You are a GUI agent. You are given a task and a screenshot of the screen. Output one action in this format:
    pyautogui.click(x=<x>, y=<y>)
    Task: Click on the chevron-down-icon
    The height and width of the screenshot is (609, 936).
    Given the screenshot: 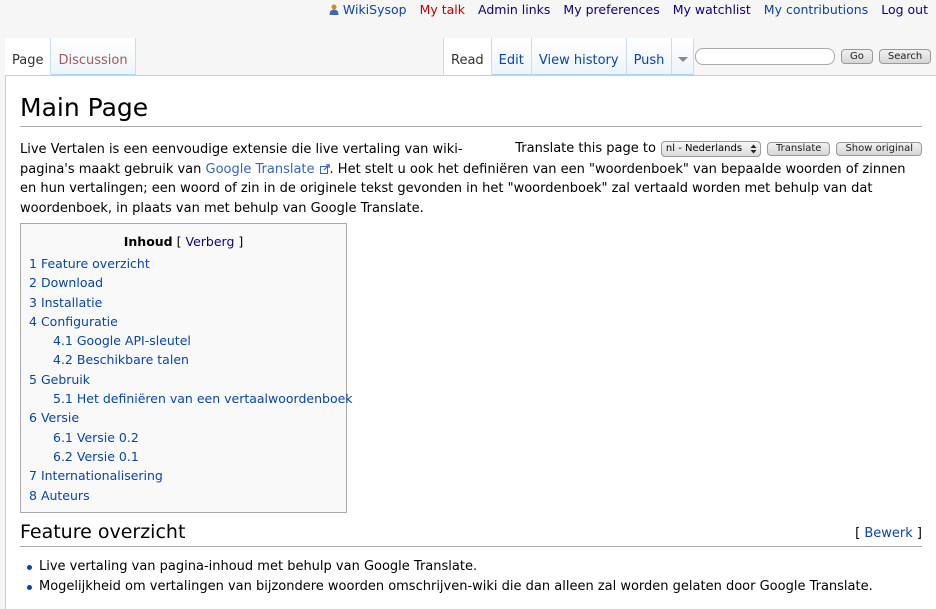 What is the action you would take?
    pyautogui.click(x=682, y=59)
    